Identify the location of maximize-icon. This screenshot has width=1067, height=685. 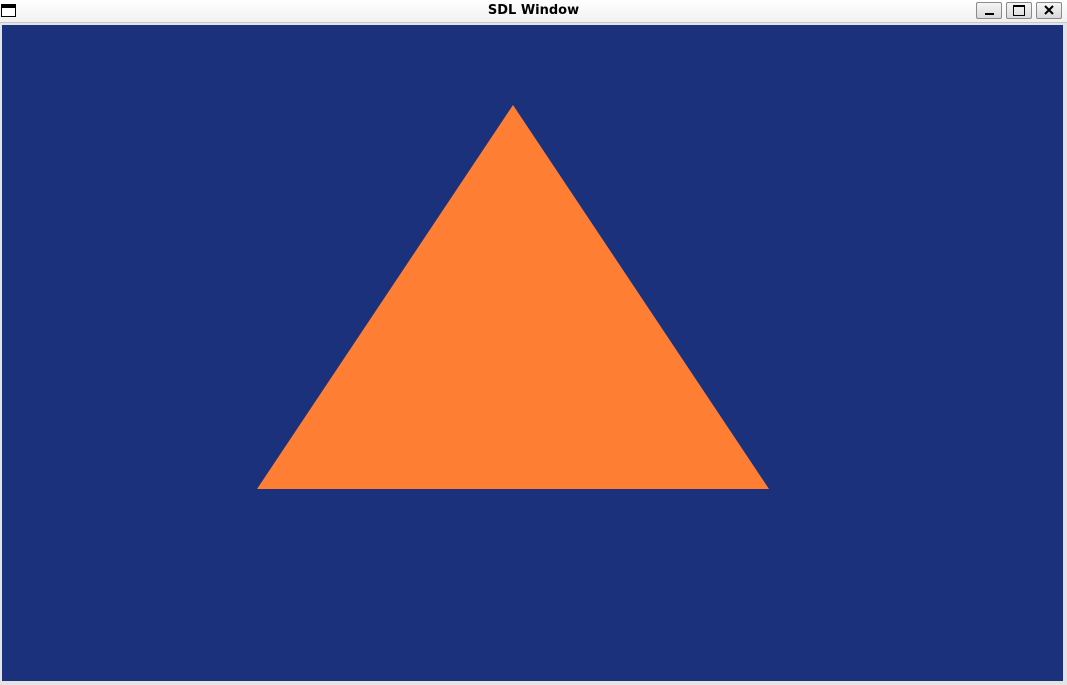
(1019, 10).